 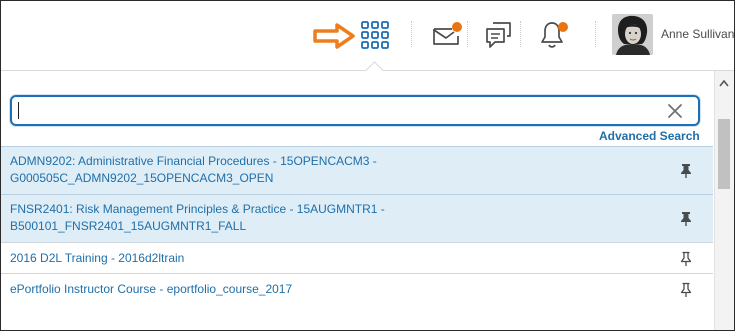 I want to click on mail-icon, so click(x=448, y=34).